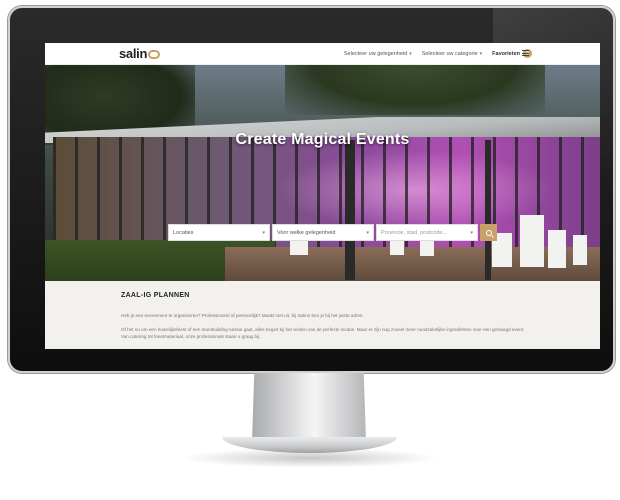 The image size is (620, 500). What do you see at coordinates (133, 53) in the screenshot?
I see `logo-text: salin` at bounding box center [133, 53].